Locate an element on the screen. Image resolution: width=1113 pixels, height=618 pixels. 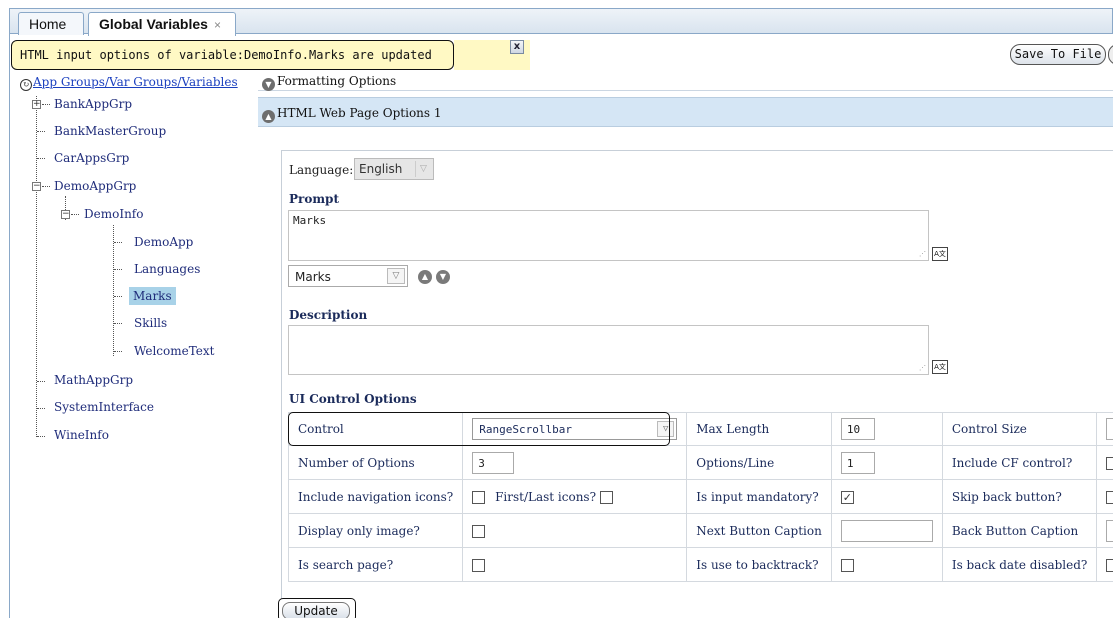
tree-item-systeminterface: SystemInterface is located at coordinates (104, 407).